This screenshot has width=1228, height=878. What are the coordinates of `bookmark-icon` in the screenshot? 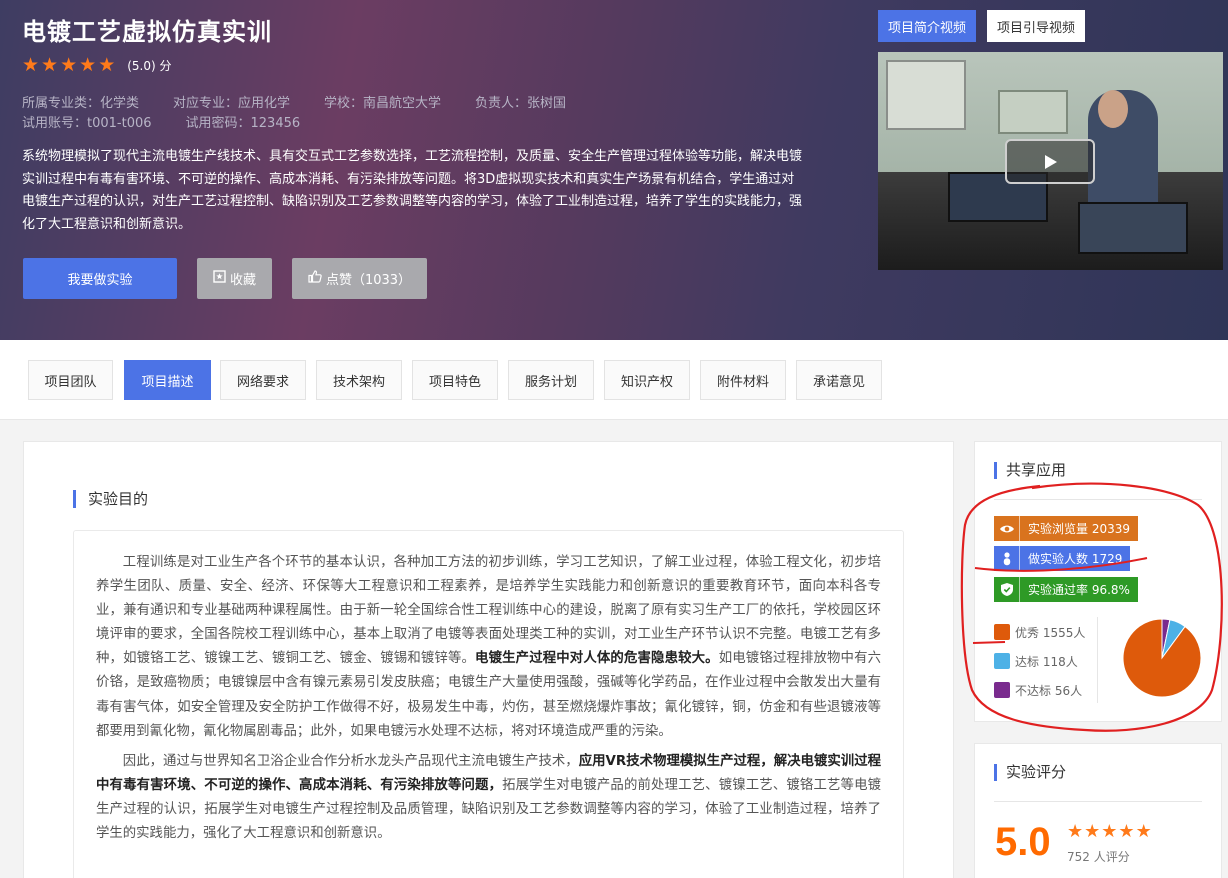 It's located at (219, 278).